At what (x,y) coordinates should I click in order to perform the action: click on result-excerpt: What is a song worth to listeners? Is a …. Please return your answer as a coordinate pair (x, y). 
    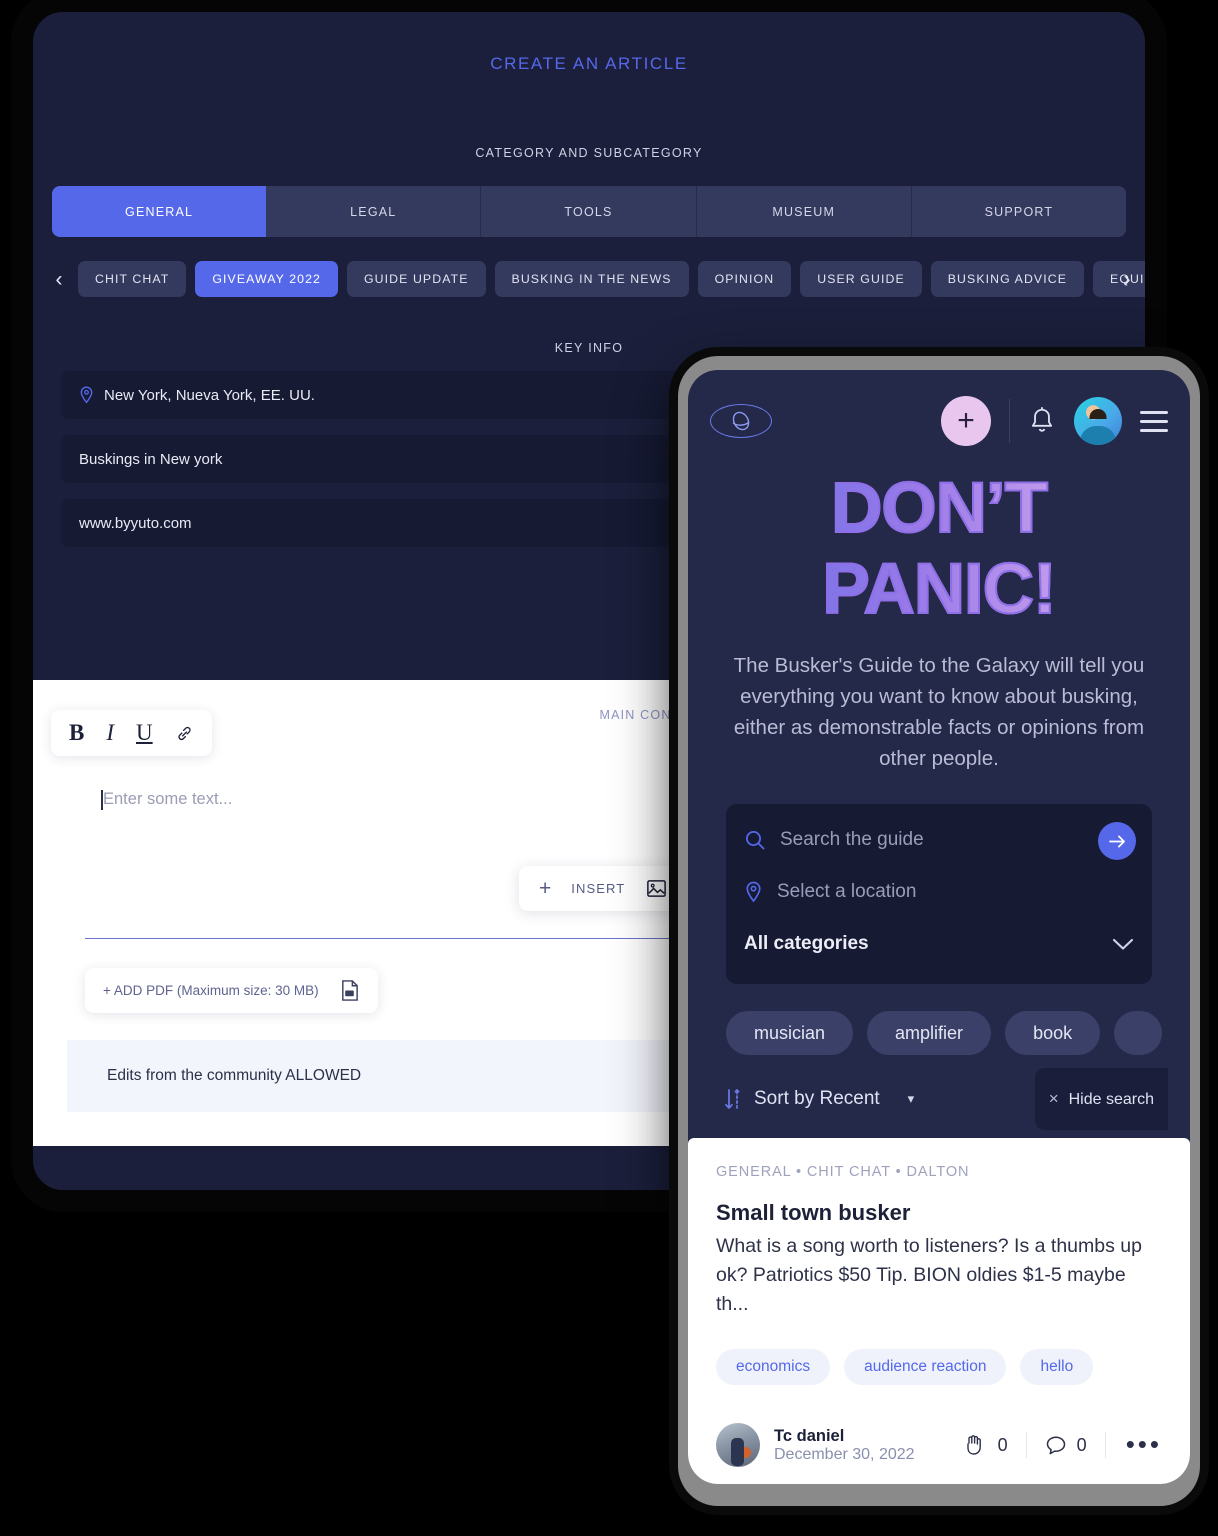
    Looking at the image, I should click on (929, 1275).